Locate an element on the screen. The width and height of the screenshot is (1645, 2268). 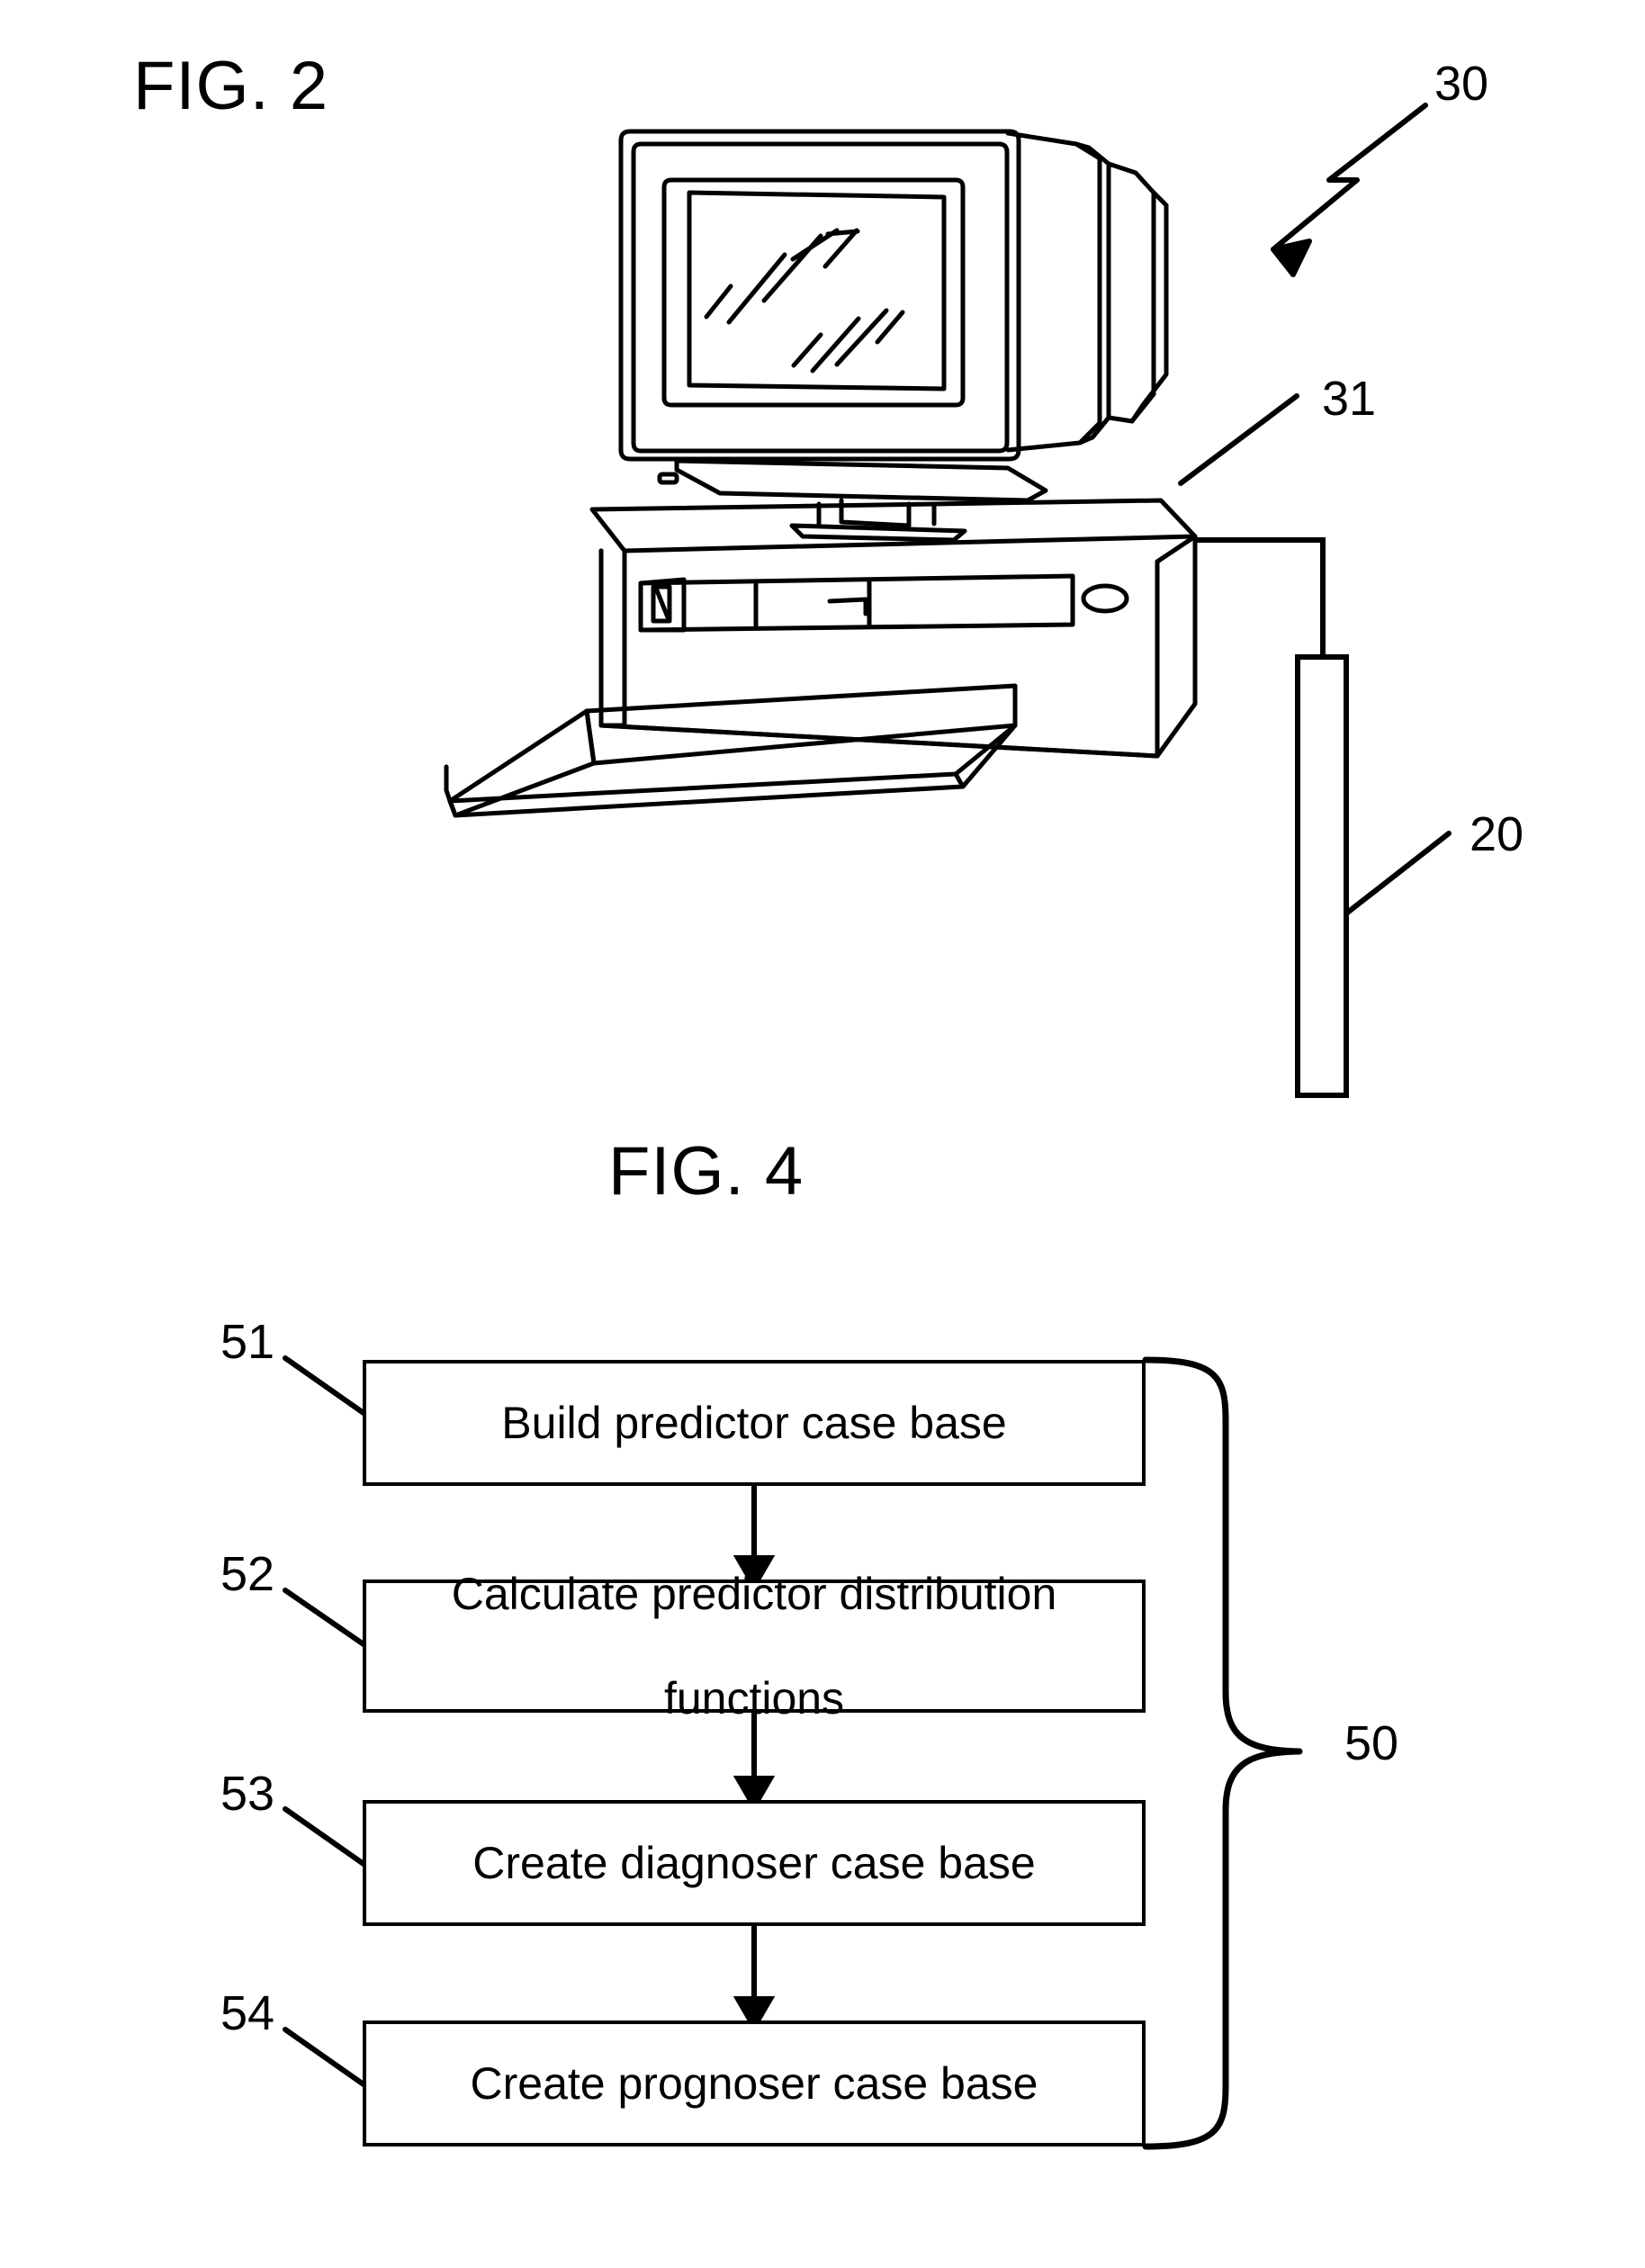
monitor-neck-sides is located at coordinates (876, 513).